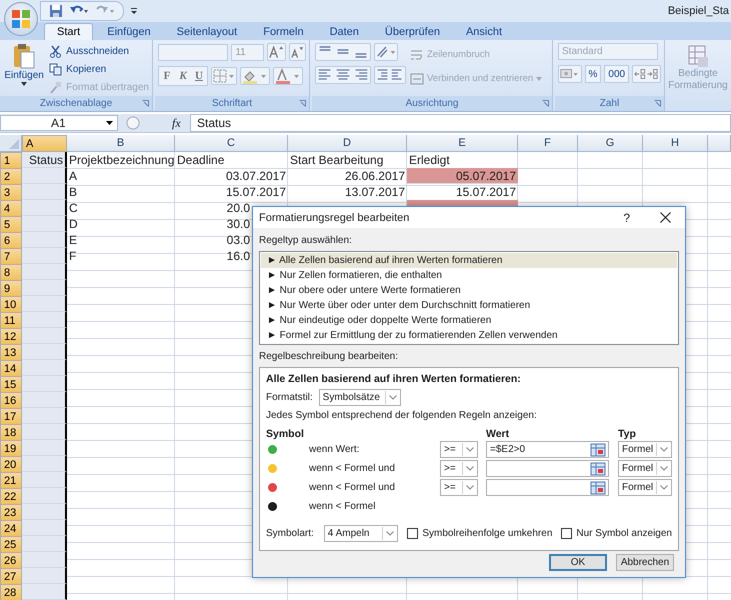  I want to click on clipboard-button: Ausschneiden, so click(99, 51).